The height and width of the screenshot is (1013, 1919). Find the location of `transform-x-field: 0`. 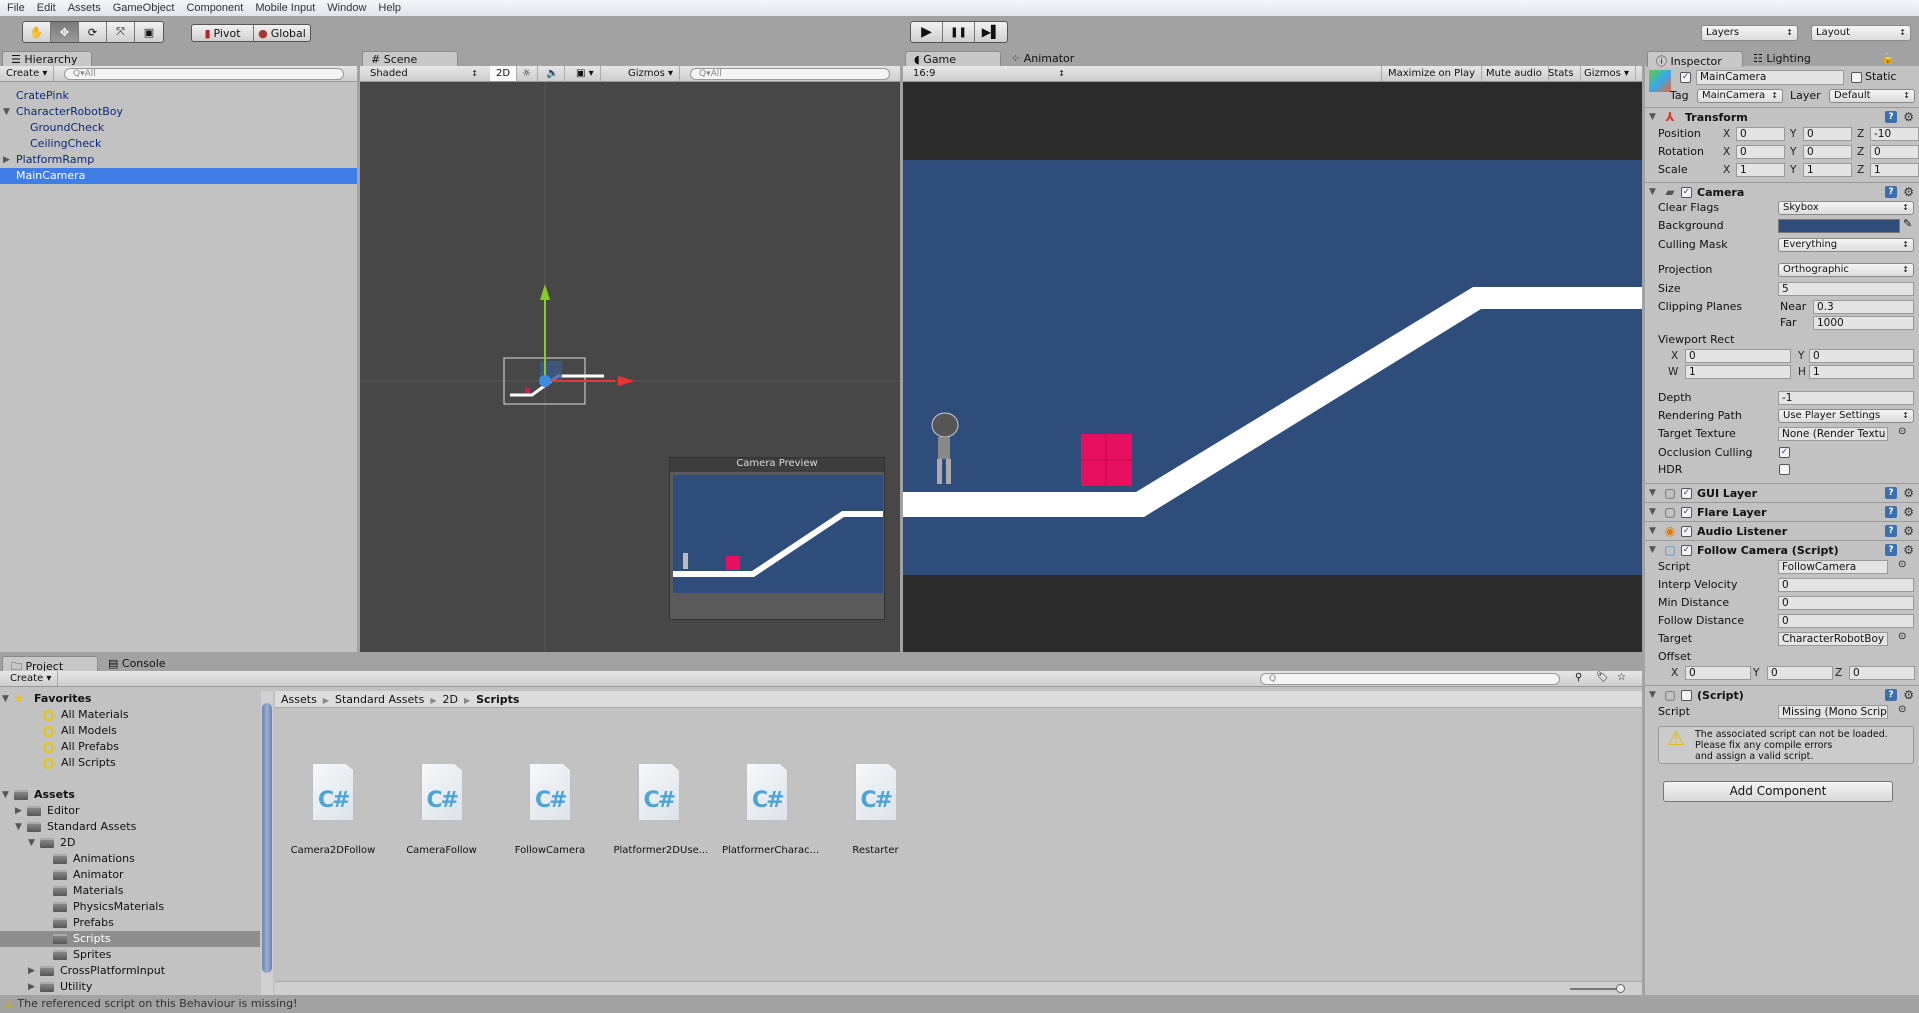

transform-x-field: 0 is located at coordinates (1760, 152).